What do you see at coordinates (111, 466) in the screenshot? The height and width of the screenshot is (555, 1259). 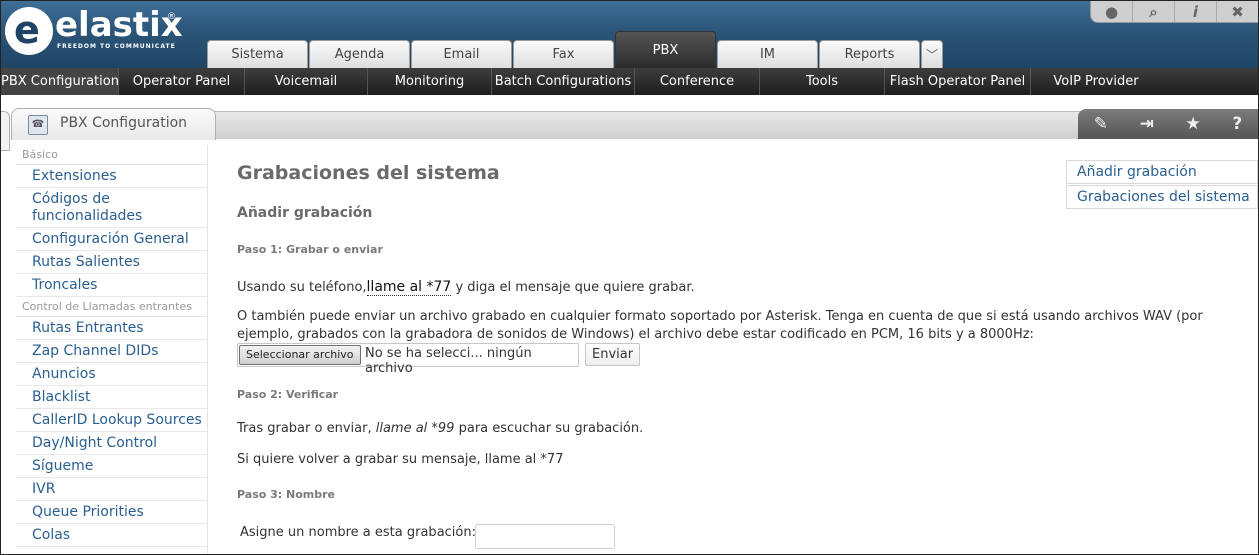 I see `sidebar-item-sigueme: Sígueme` at bounding box center [111, 466].